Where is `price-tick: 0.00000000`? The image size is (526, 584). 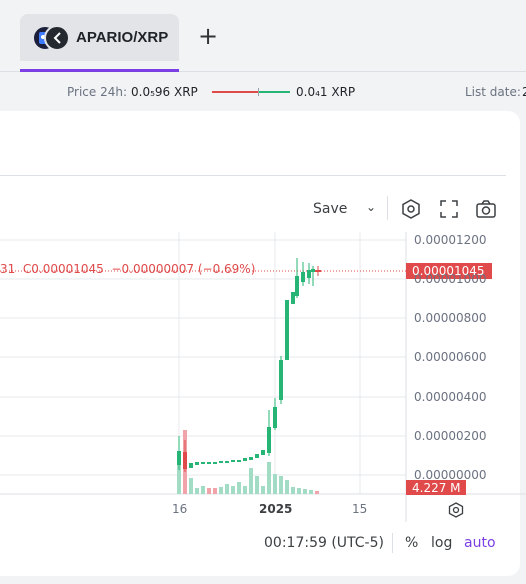
price-tick: 0.00000000 is located at coordinates (450, 475).